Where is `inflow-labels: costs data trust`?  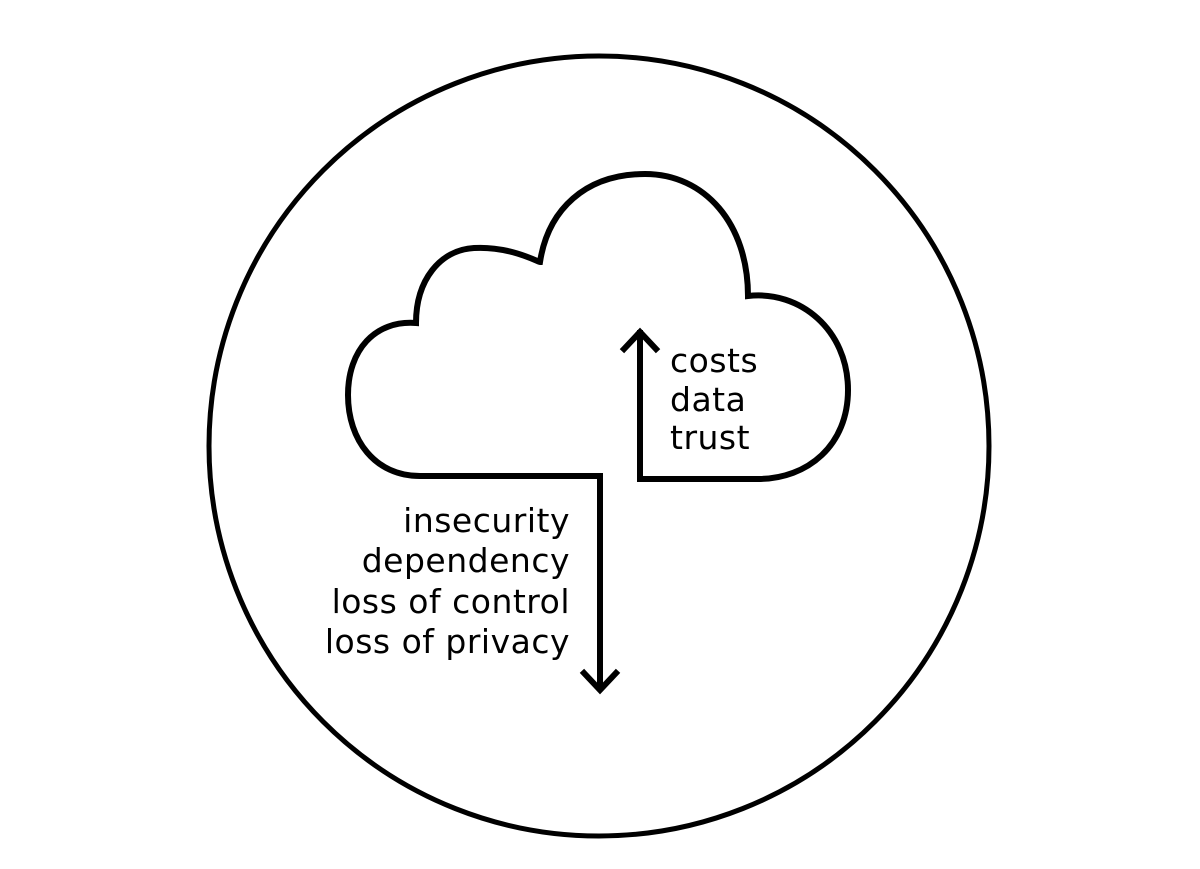
inflow-labels: costs data trust is located at coordinates (714, 399).